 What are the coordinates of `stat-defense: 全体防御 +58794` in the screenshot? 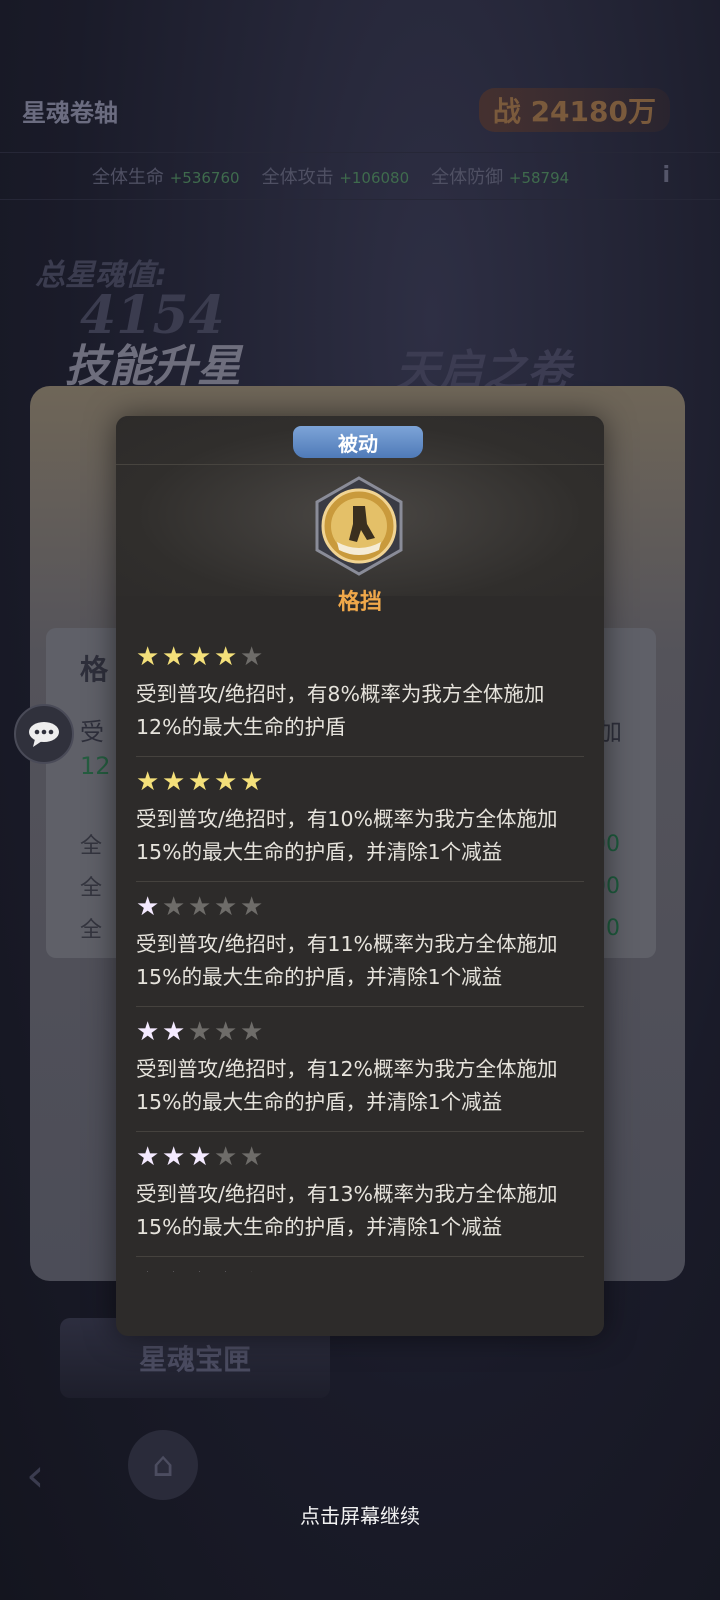 It's located at (500, 176).